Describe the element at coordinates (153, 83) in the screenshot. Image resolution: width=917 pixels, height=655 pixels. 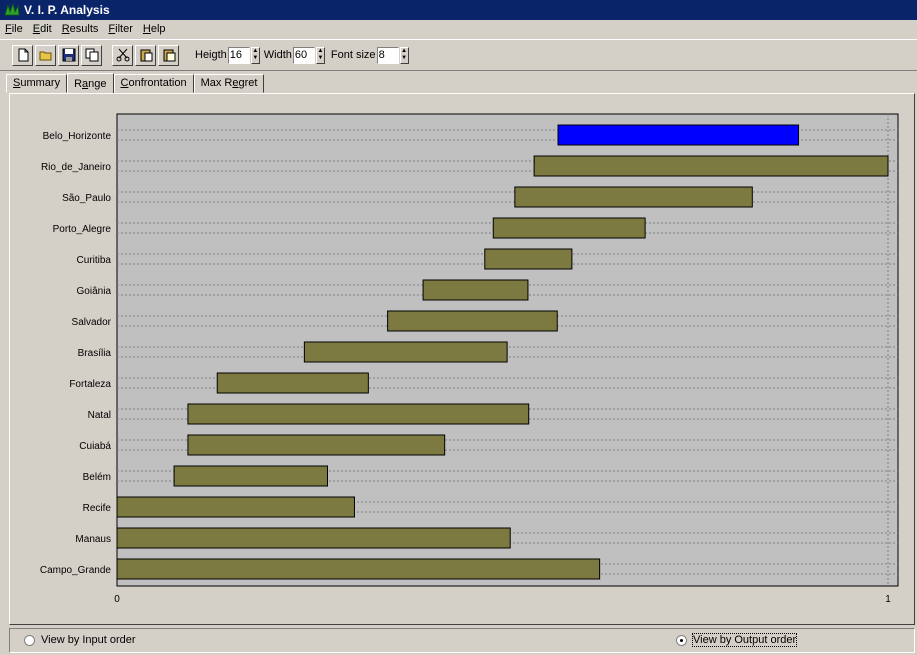
I see `tab-confrontation: Confrontation` at that location.